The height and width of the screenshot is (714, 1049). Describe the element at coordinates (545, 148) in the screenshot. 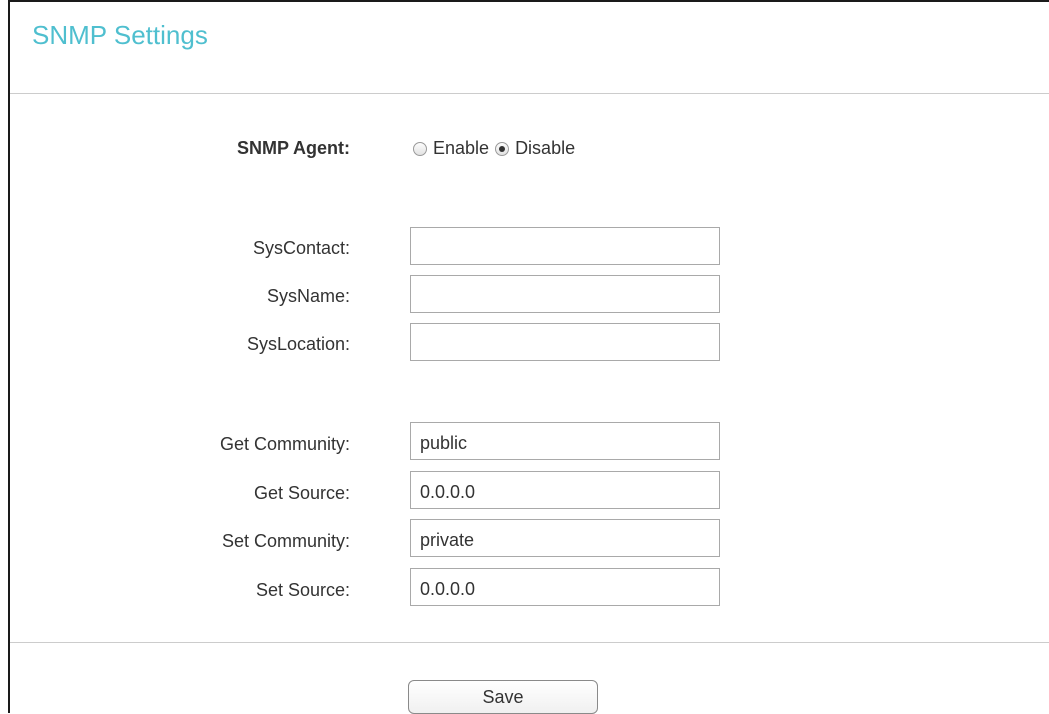

I see `disable-radio-label: Disable` at that location.